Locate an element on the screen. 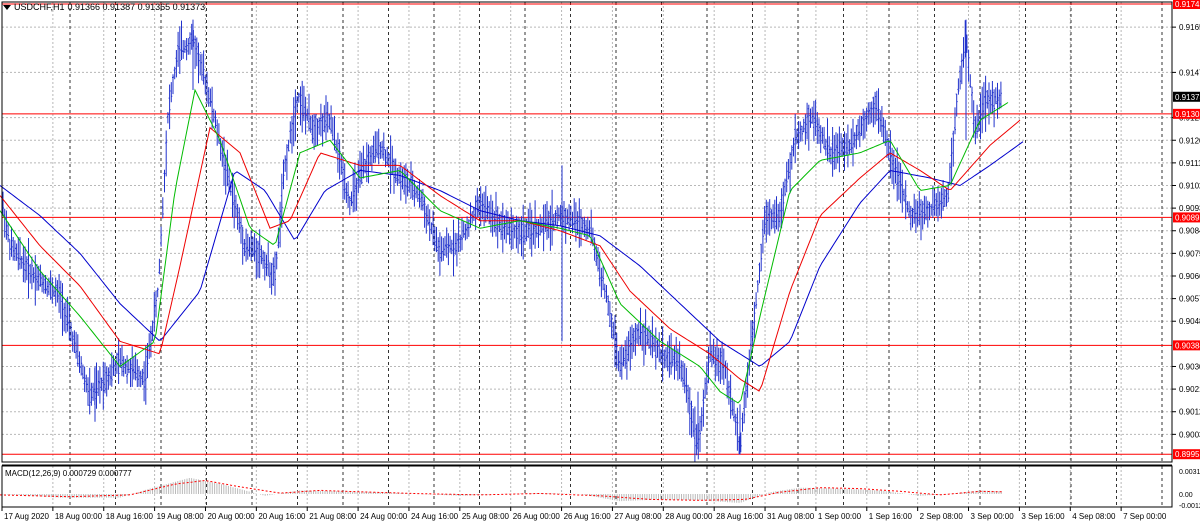 This screenshot has height=525, width=1200. level-price-tag: 0.91742 is located at coordinates (1187, 4).